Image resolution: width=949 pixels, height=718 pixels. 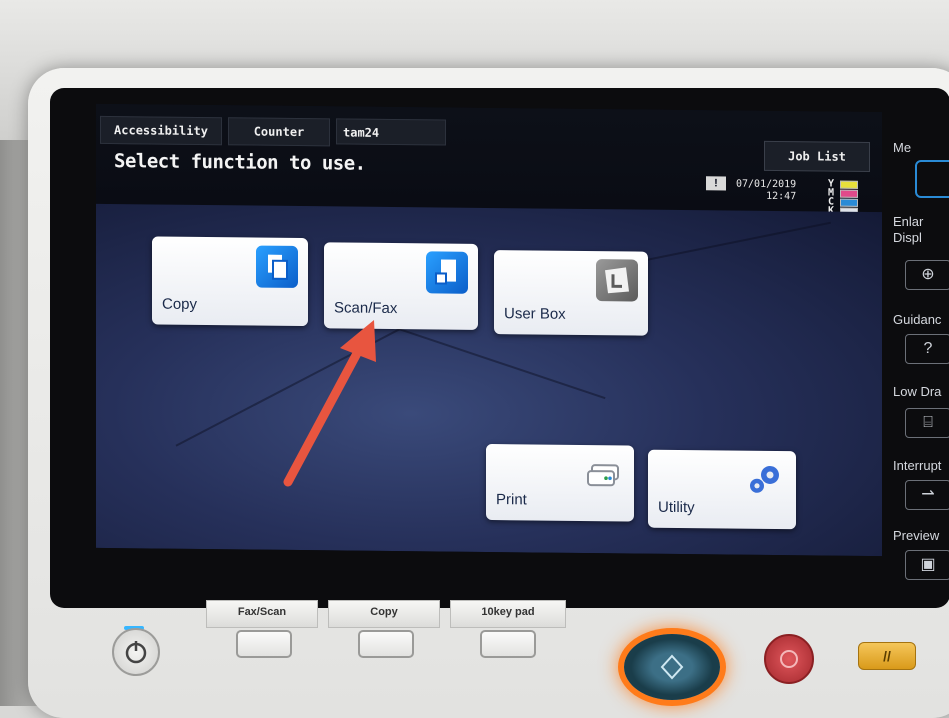 What do you see at coordinates (508, 644) in the screenshot?
I see `tenkey-key` at bounding box center [508, 644].